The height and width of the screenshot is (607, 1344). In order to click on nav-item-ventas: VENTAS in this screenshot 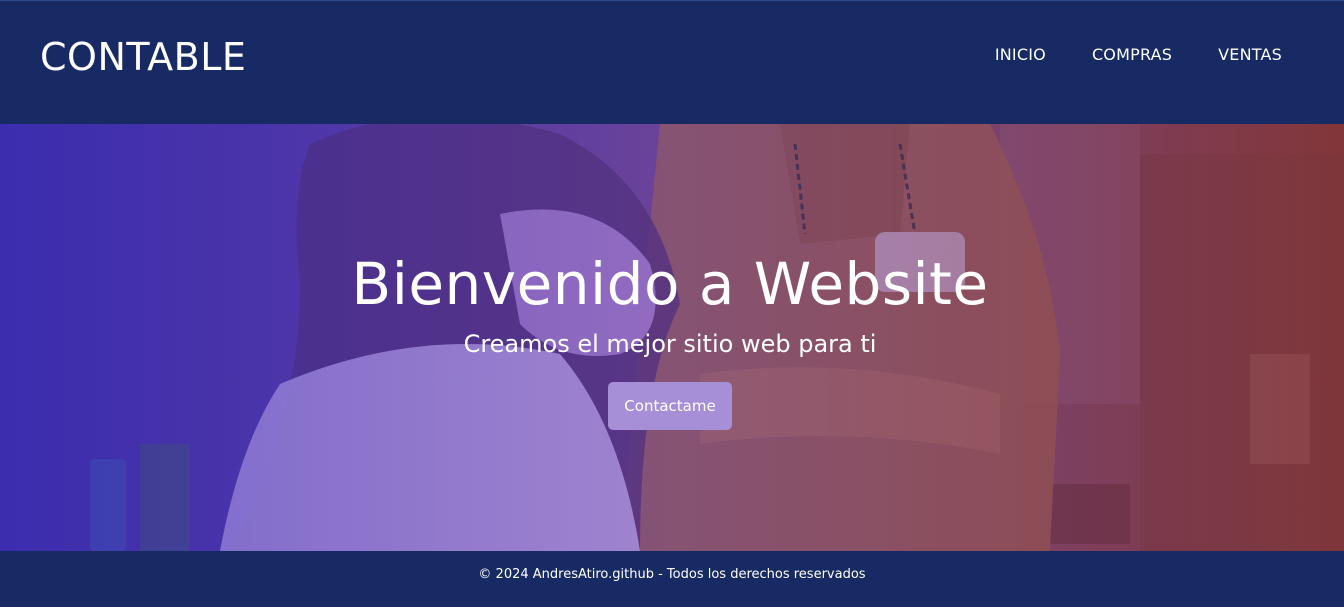, I will do `click(1250, 54)`.